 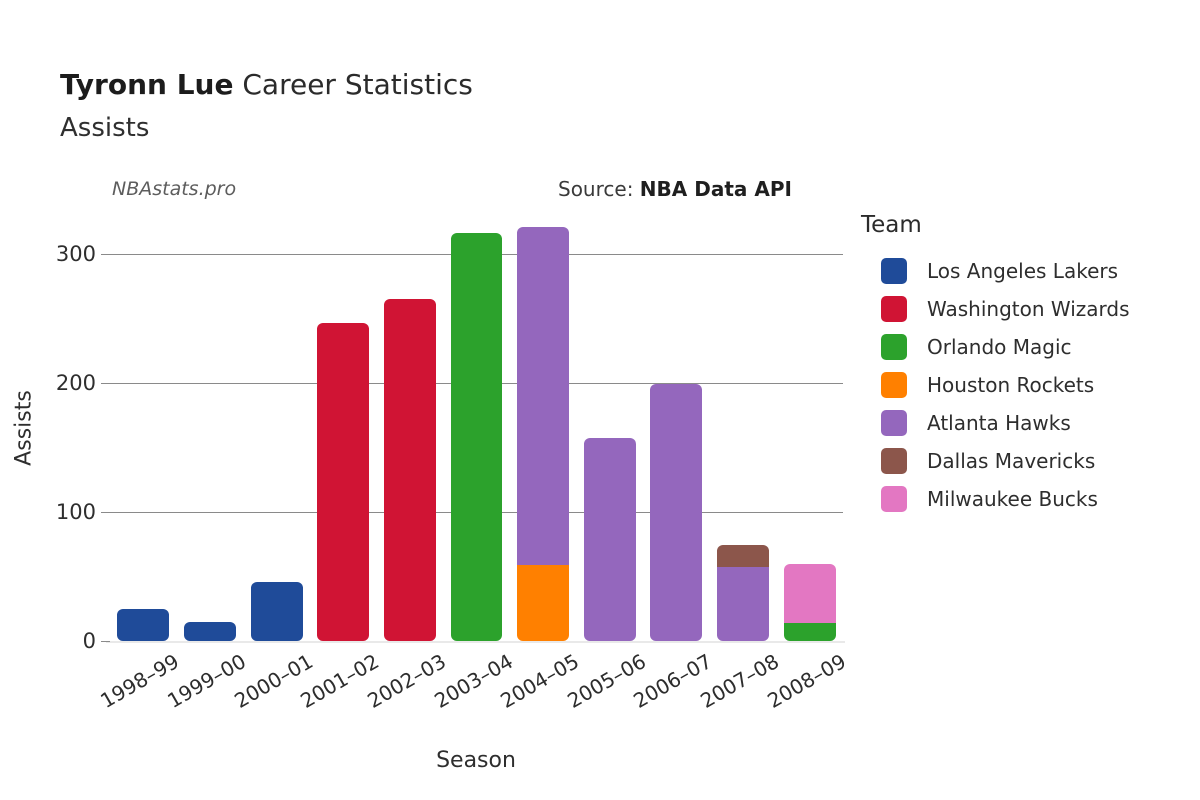 I want to click on legend-item: Orlando Magic, so click(x=1026, y=347).